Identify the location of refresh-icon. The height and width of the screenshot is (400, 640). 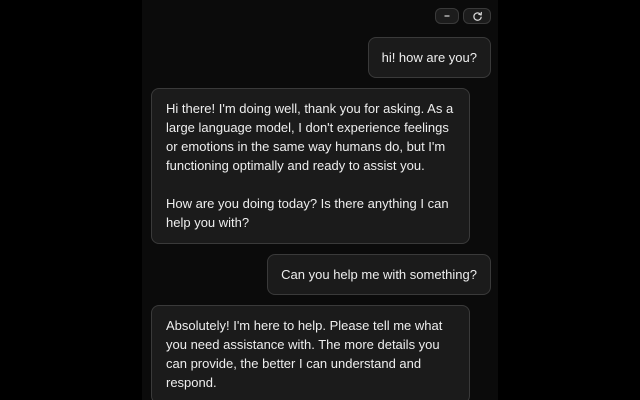
(477, 16).